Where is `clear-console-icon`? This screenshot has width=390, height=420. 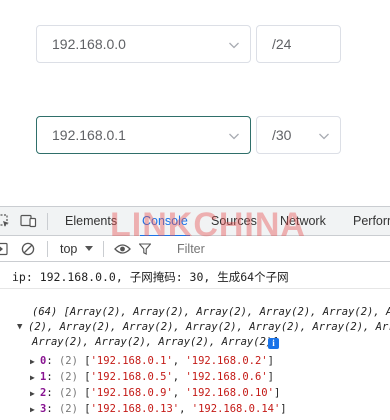
clear-console-icon is located at coordinates (28, 249).